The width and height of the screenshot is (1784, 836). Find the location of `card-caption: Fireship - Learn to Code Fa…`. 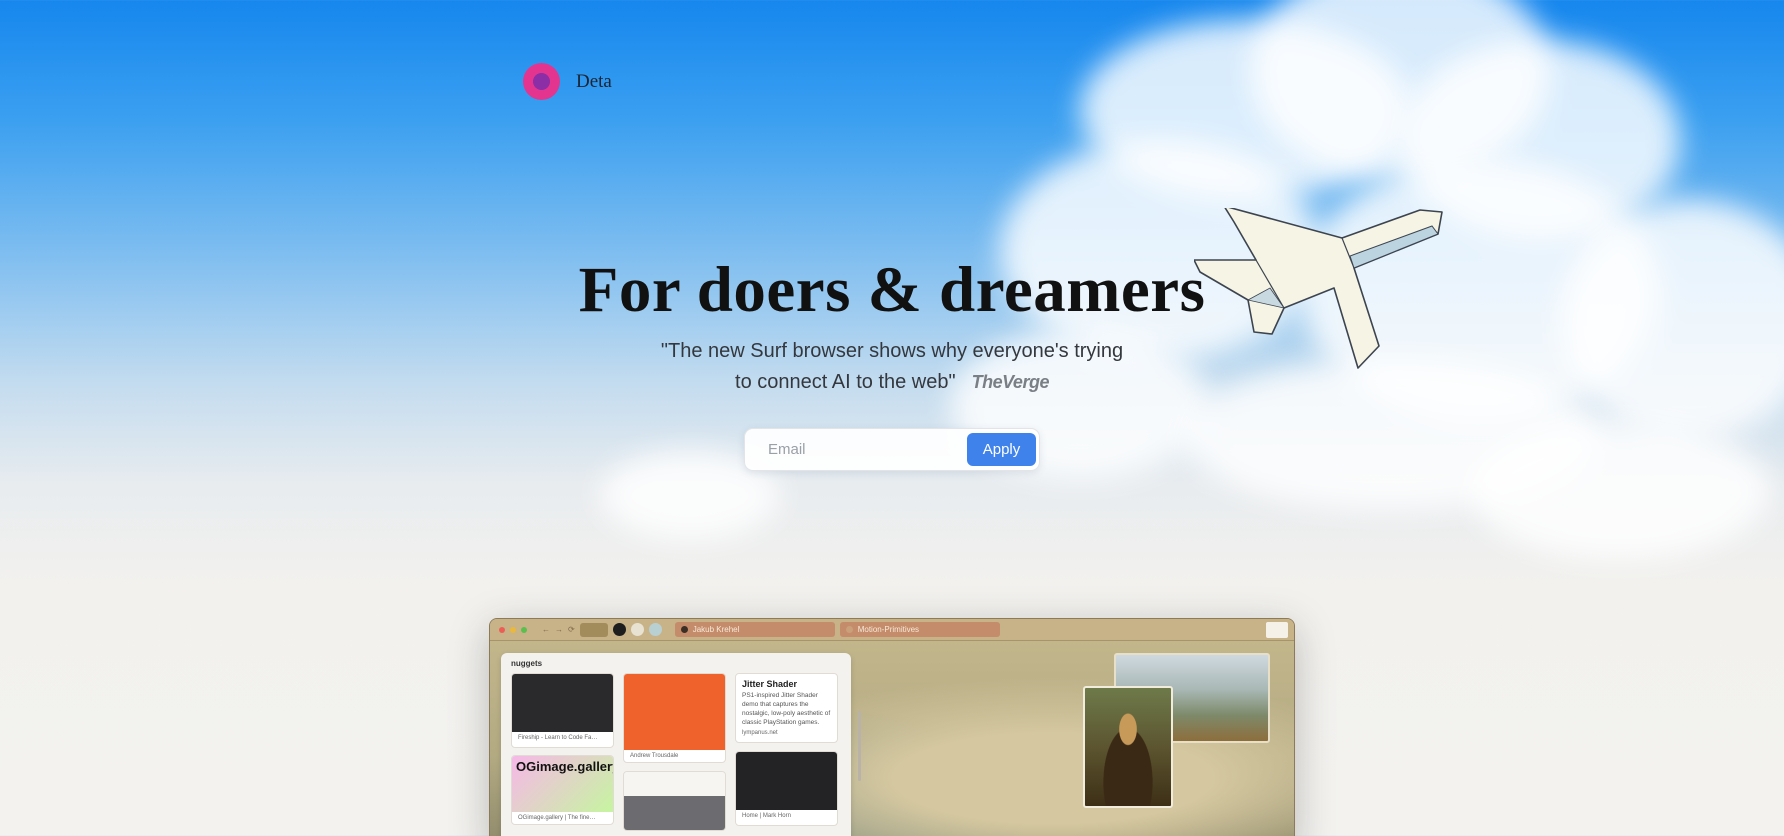

card-caption: Fireship - Learn to Code Fa… is located at coordinates (558, 738).